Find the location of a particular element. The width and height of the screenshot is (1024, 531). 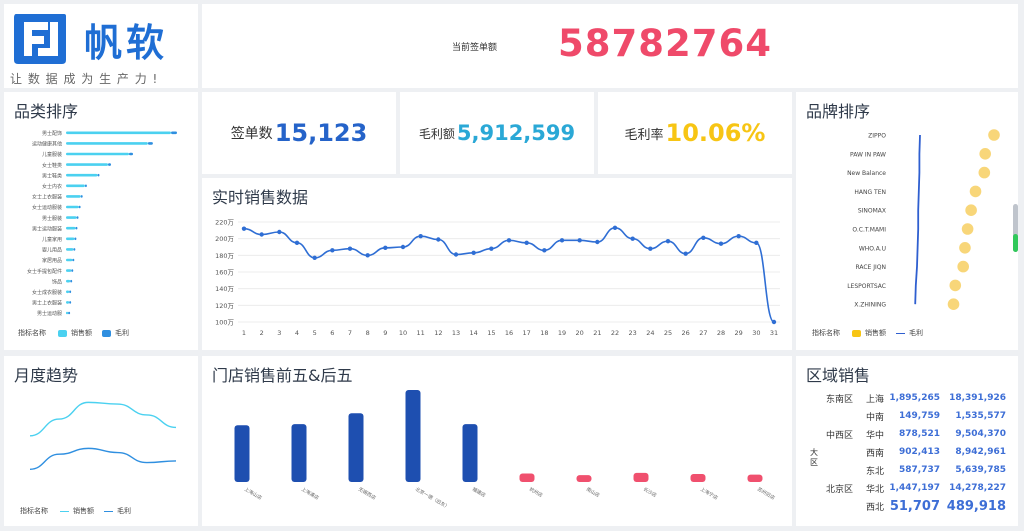

category-label: 男士鞋类 is located at coordinates (52, 175).